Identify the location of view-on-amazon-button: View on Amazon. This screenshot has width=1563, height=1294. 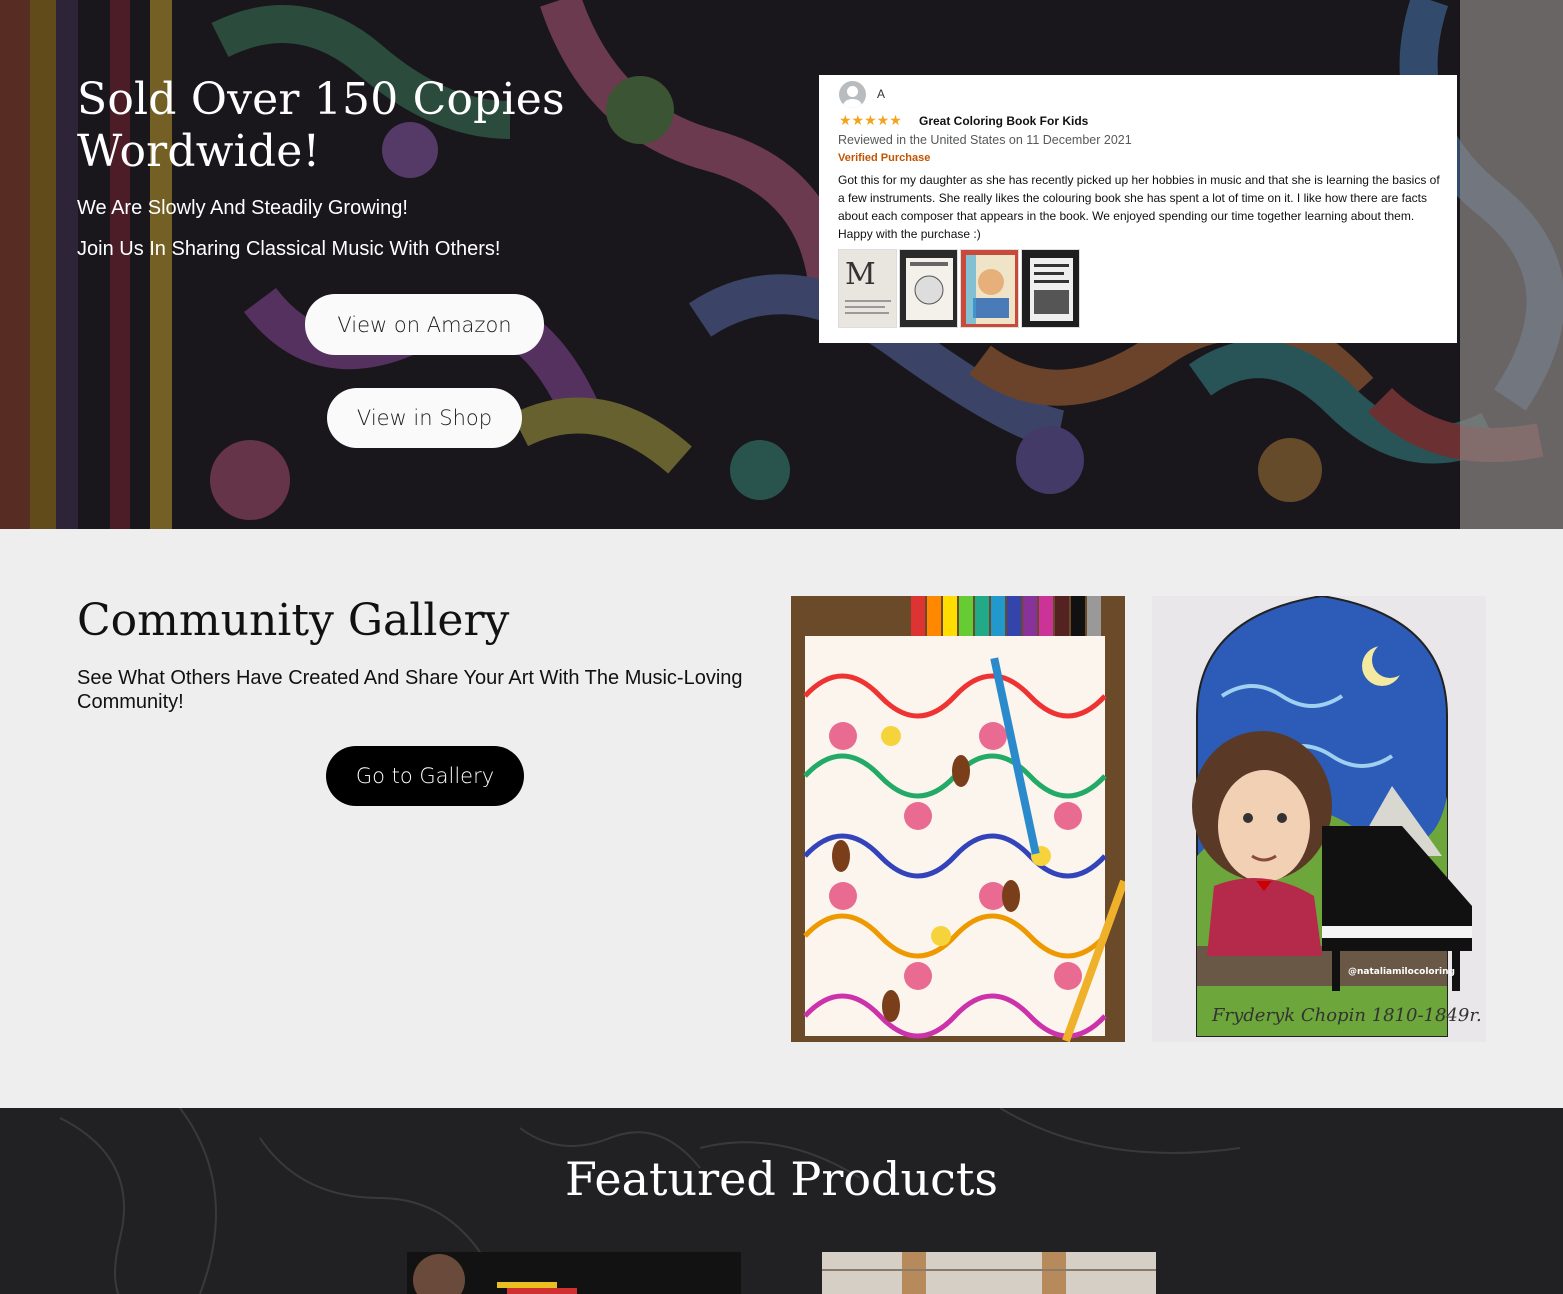
(424, 324).